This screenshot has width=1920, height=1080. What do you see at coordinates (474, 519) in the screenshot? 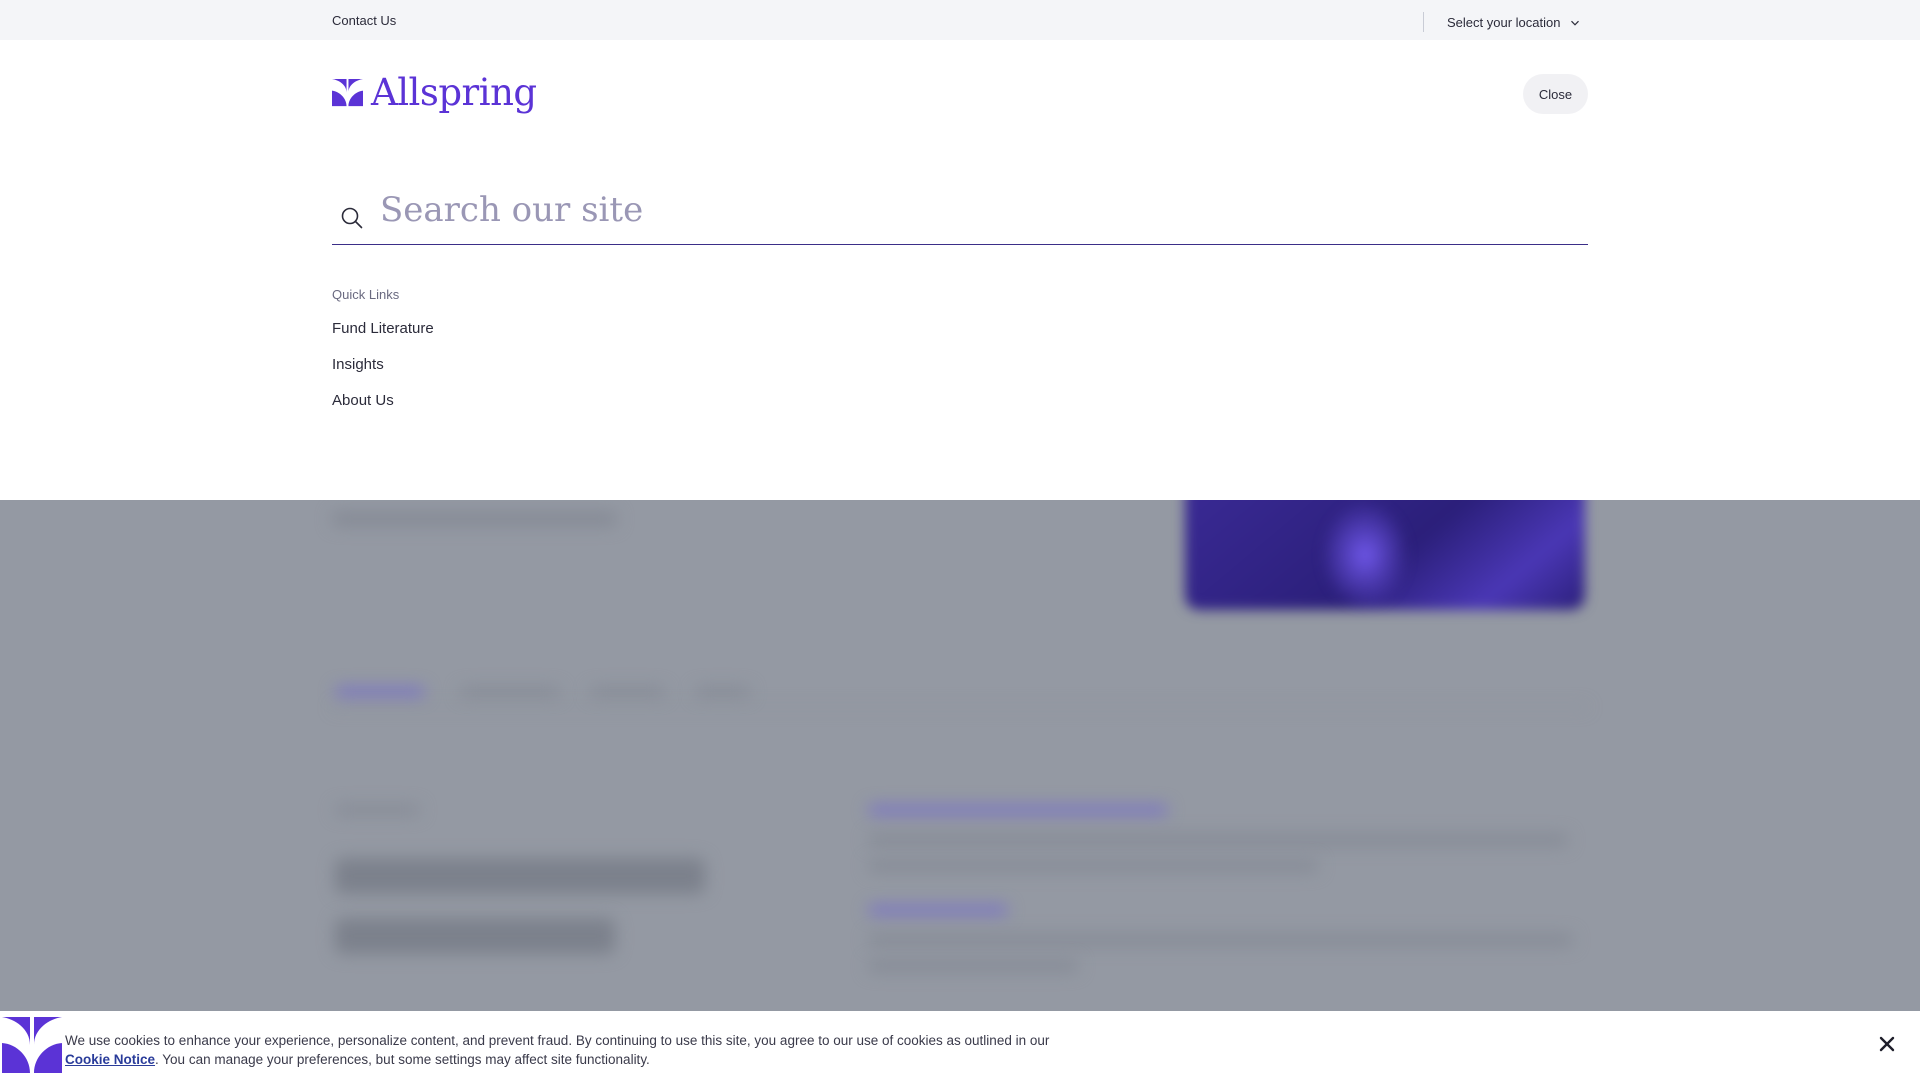
I see `blurred-hero-text` at bounding box center [474, 519].